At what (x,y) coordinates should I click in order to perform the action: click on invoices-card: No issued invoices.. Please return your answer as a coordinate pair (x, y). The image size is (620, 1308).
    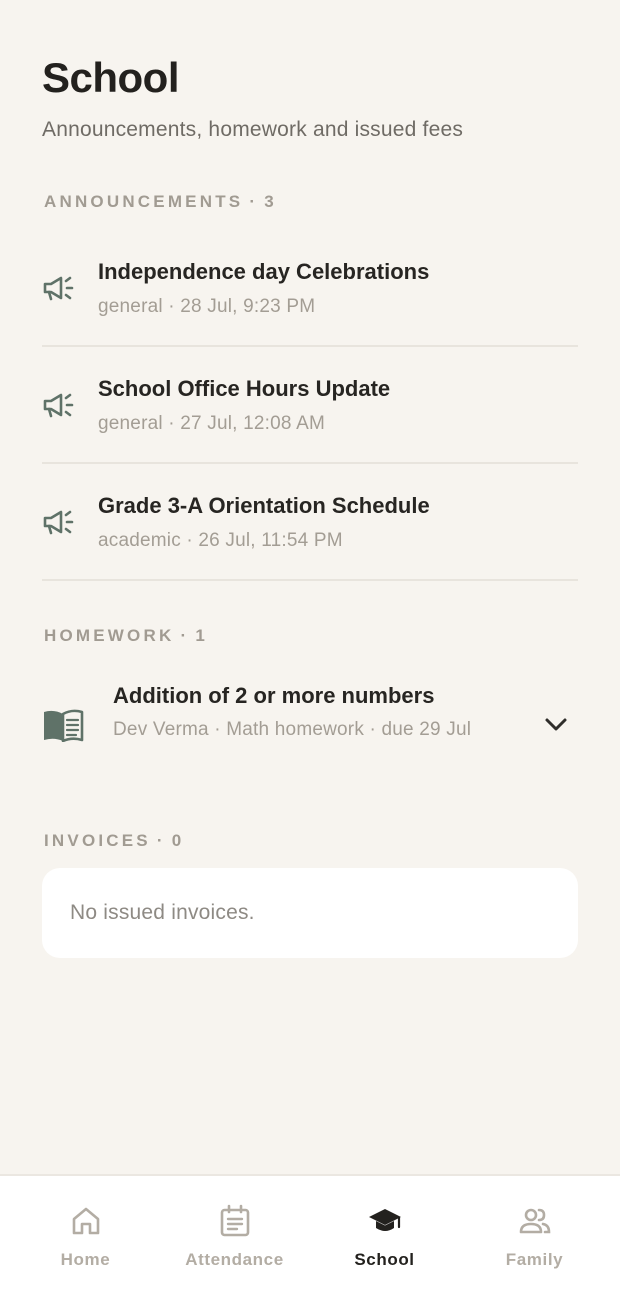
    Looking at the image, I should click on (310, 913).